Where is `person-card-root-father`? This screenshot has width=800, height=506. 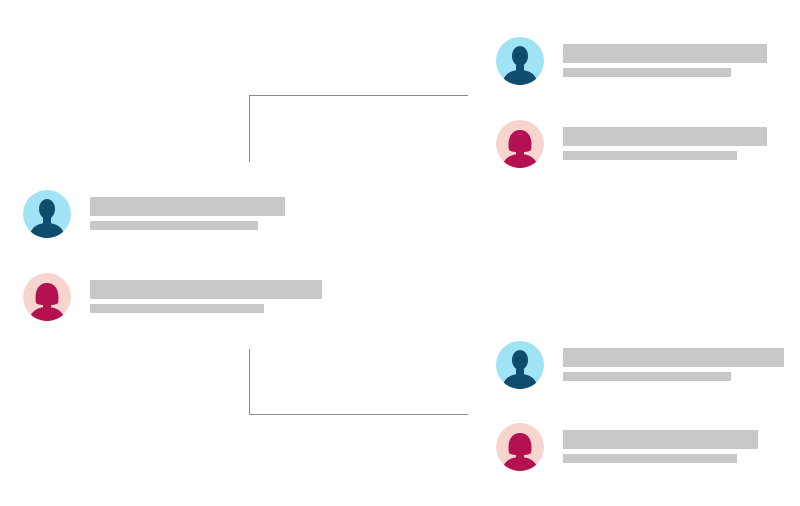
person-card-root-father is located at coordinates (158, 214).